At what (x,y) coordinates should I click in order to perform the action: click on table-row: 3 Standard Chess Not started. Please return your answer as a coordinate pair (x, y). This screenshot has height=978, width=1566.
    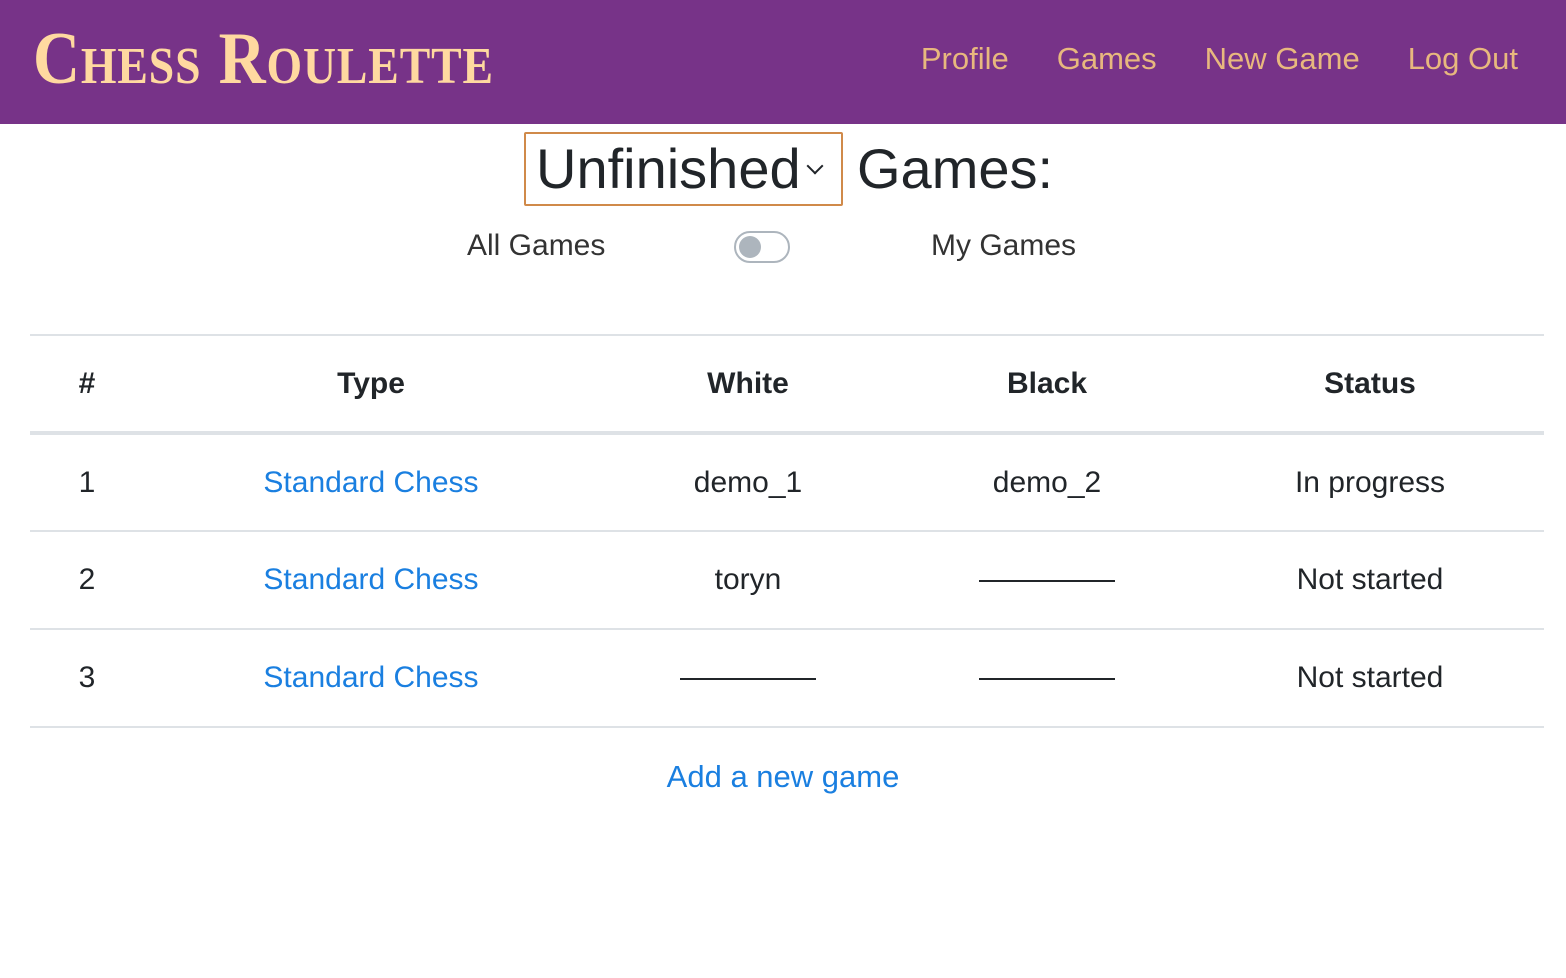
    Looking at the image, I should click on (787, 678).